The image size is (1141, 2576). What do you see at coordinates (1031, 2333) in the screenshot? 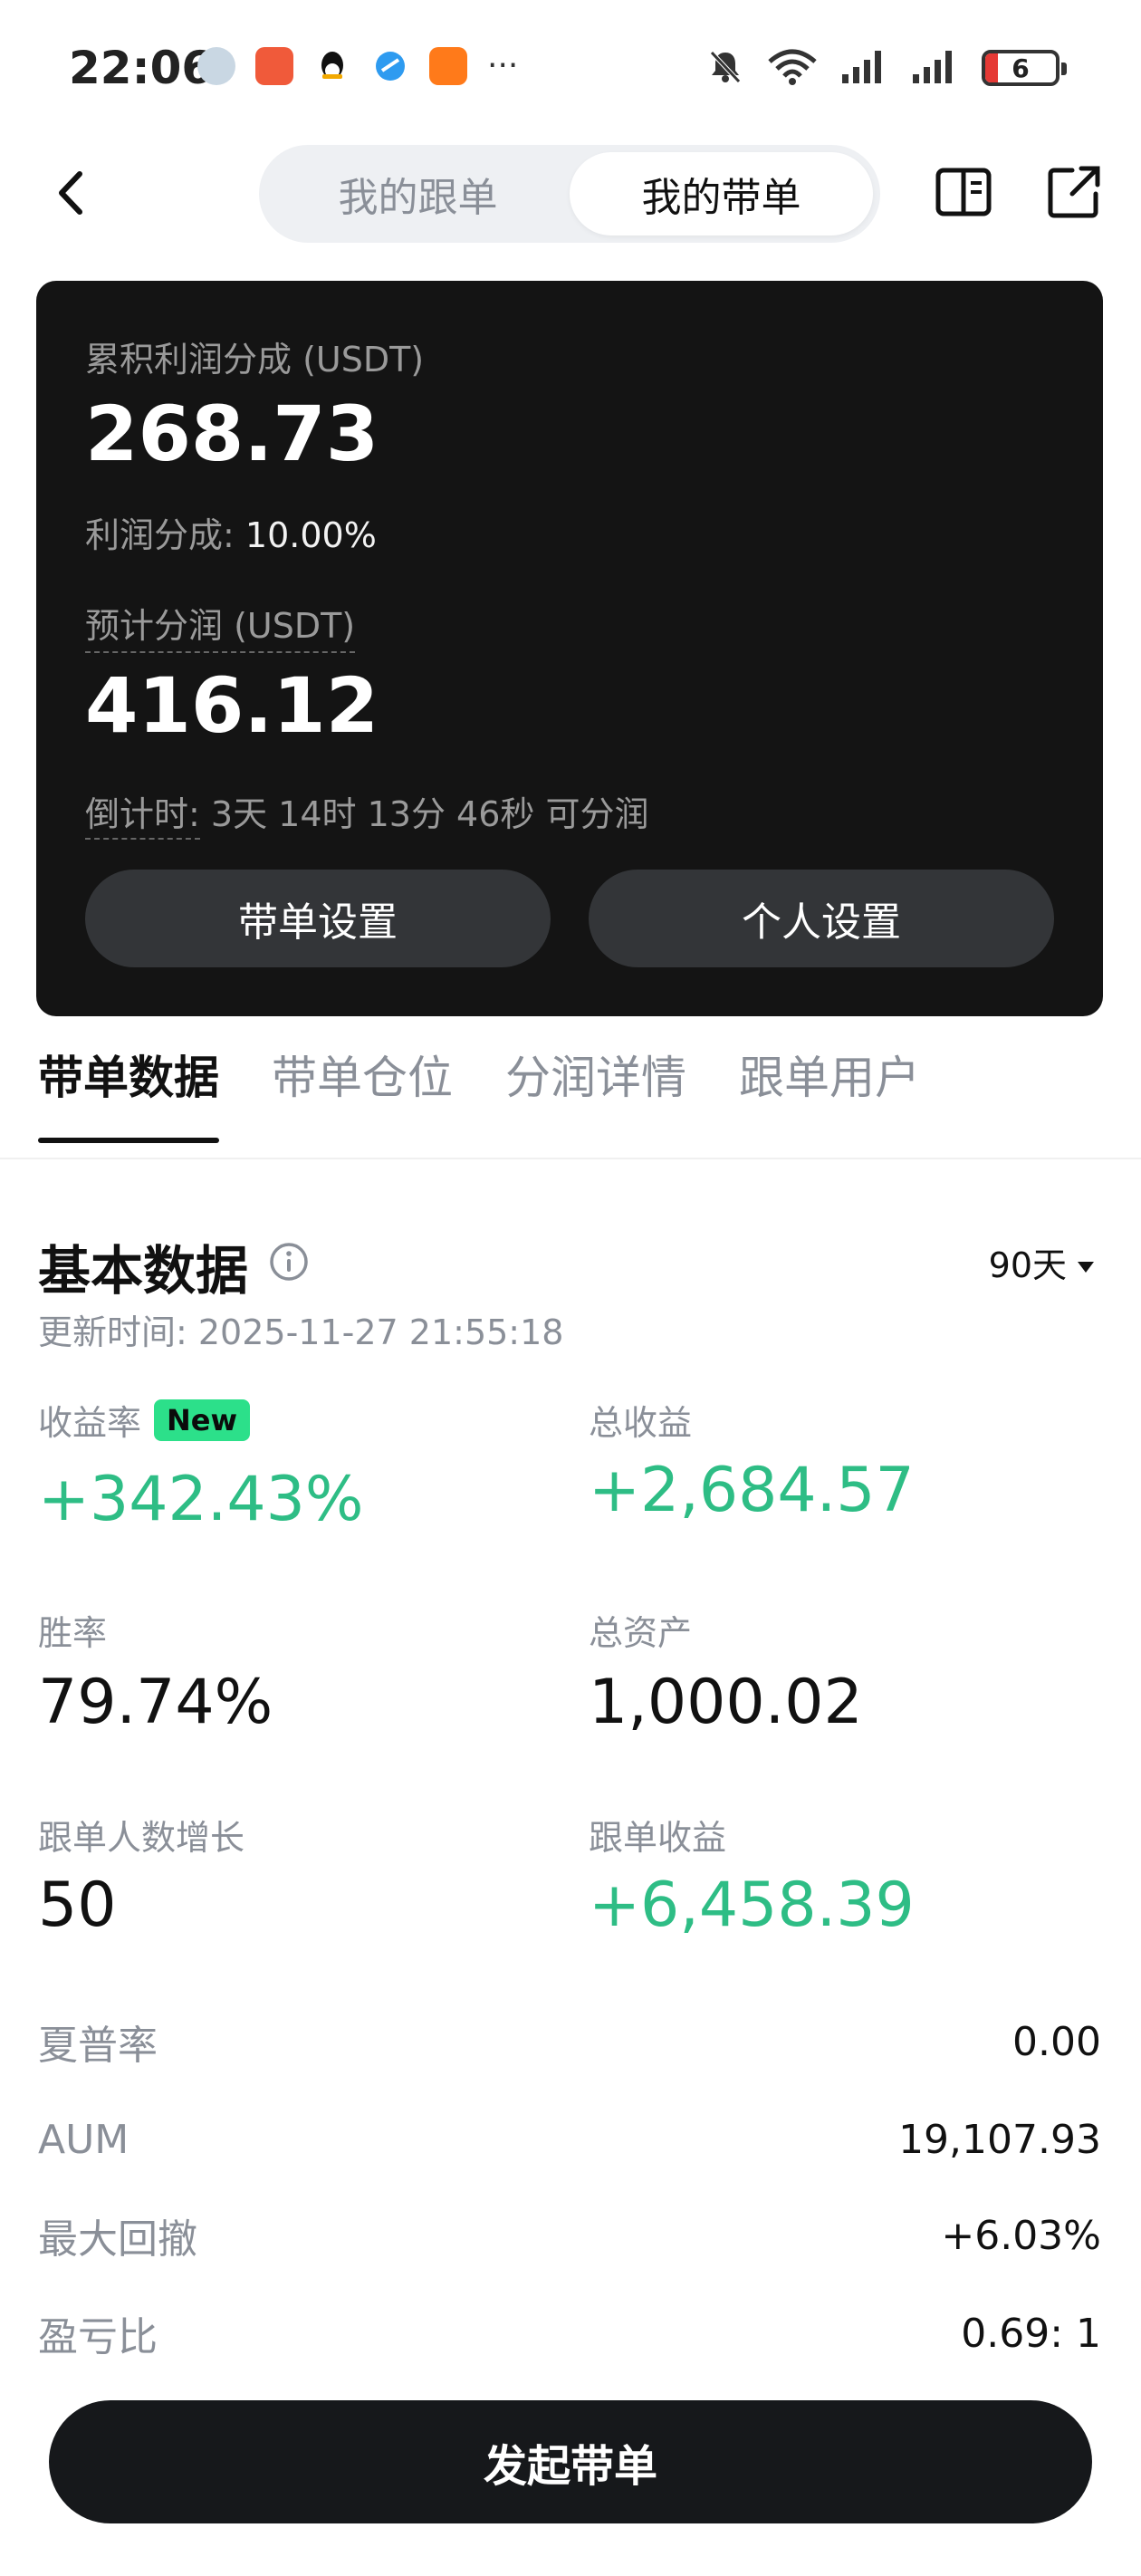
I see `pnl-ratio-value: 0.69: 1` at bounding box center [1031, 2333].